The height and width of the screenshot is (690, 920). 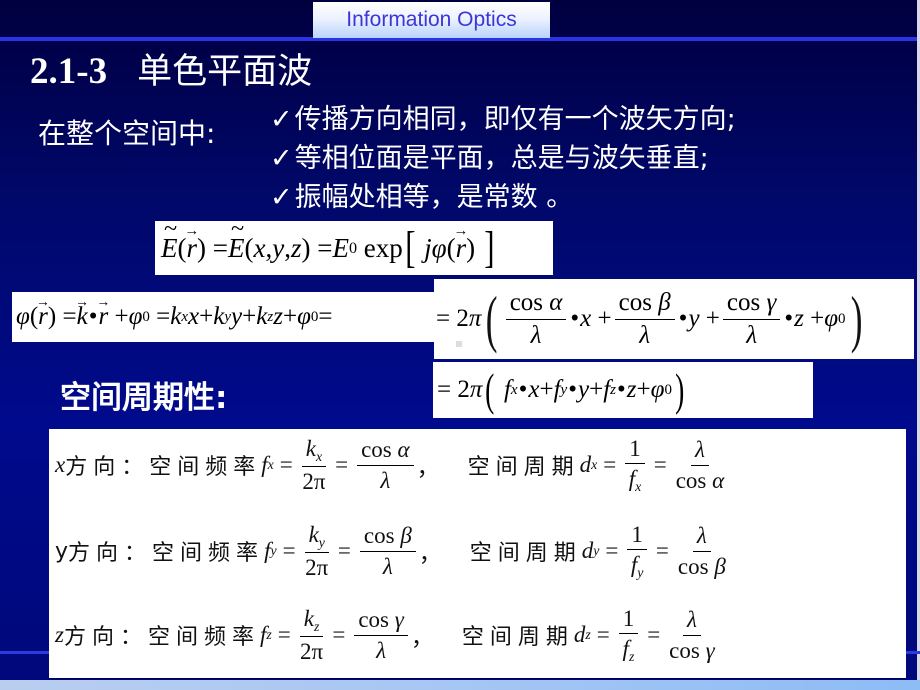 I want to click on cos-over-lambda: cos γλ, so click(x=381, y=635).